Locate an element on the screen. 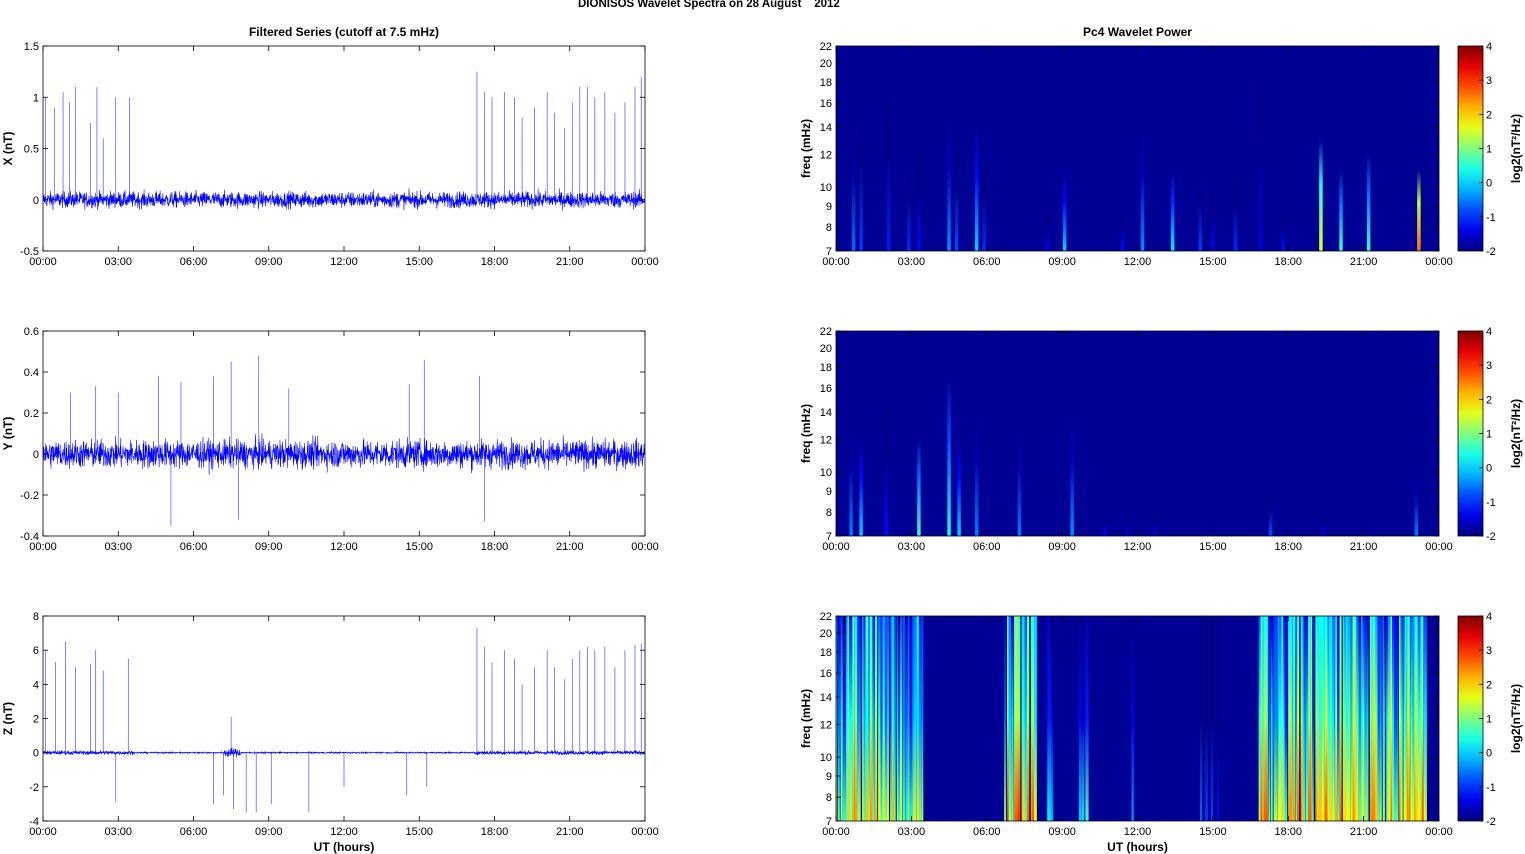  y-tick-label: 0.5 is located at coordinates (31, 150).